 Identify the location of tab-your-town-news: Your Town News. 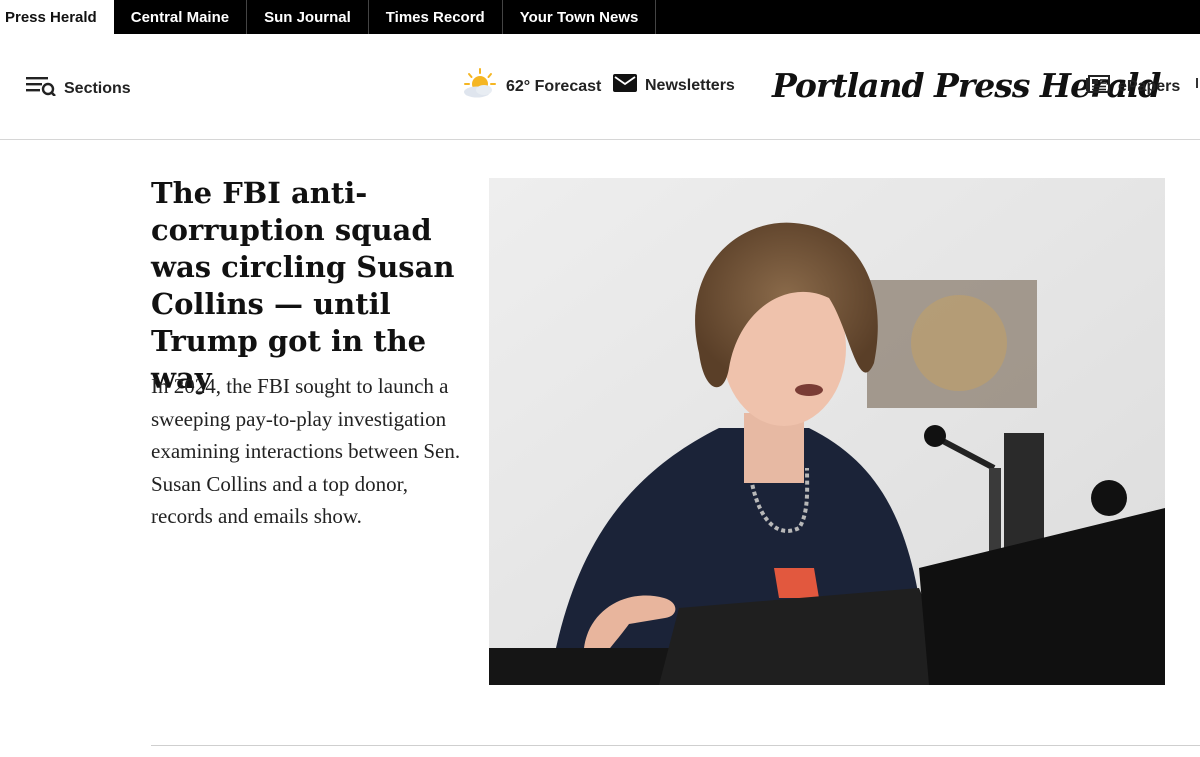
(580, 17).